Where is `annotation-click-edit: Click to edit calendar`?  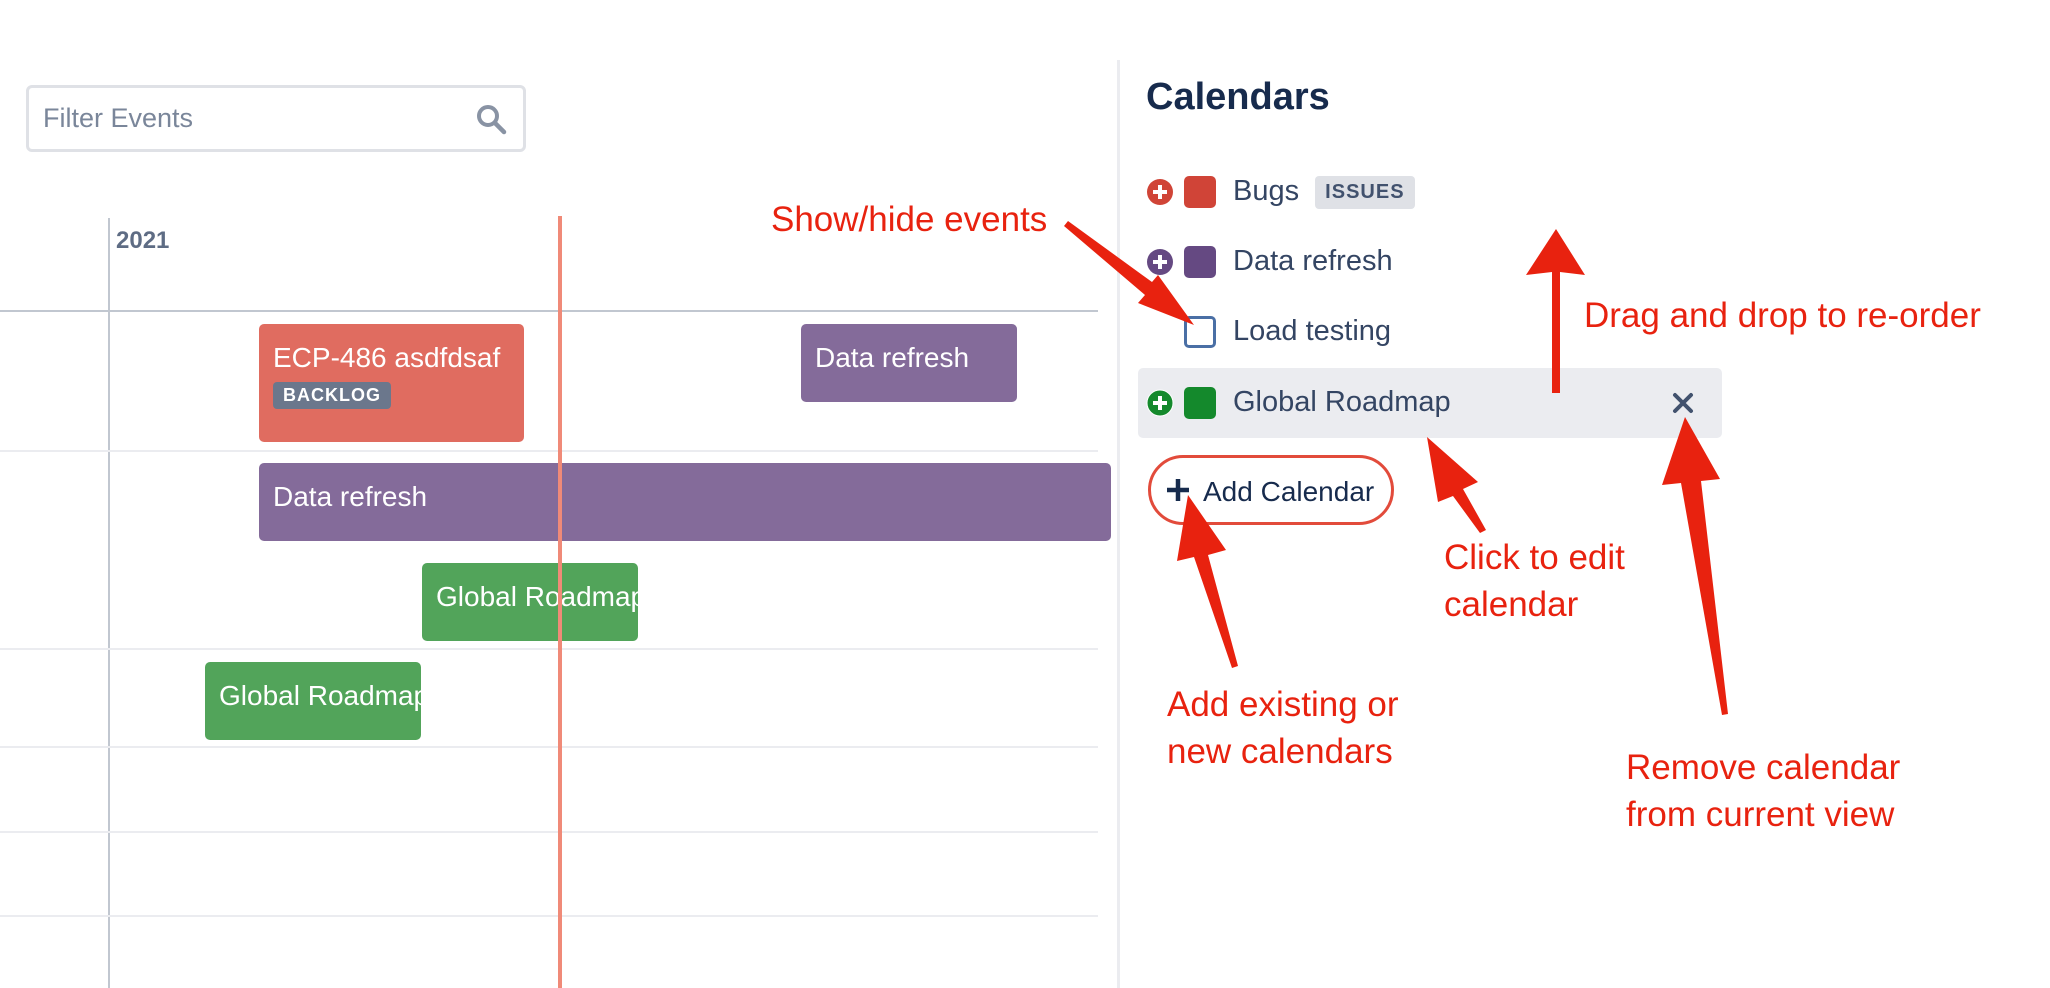
annotation-click-edit: Click to edit calendar is located at coordinates (1534, 581).